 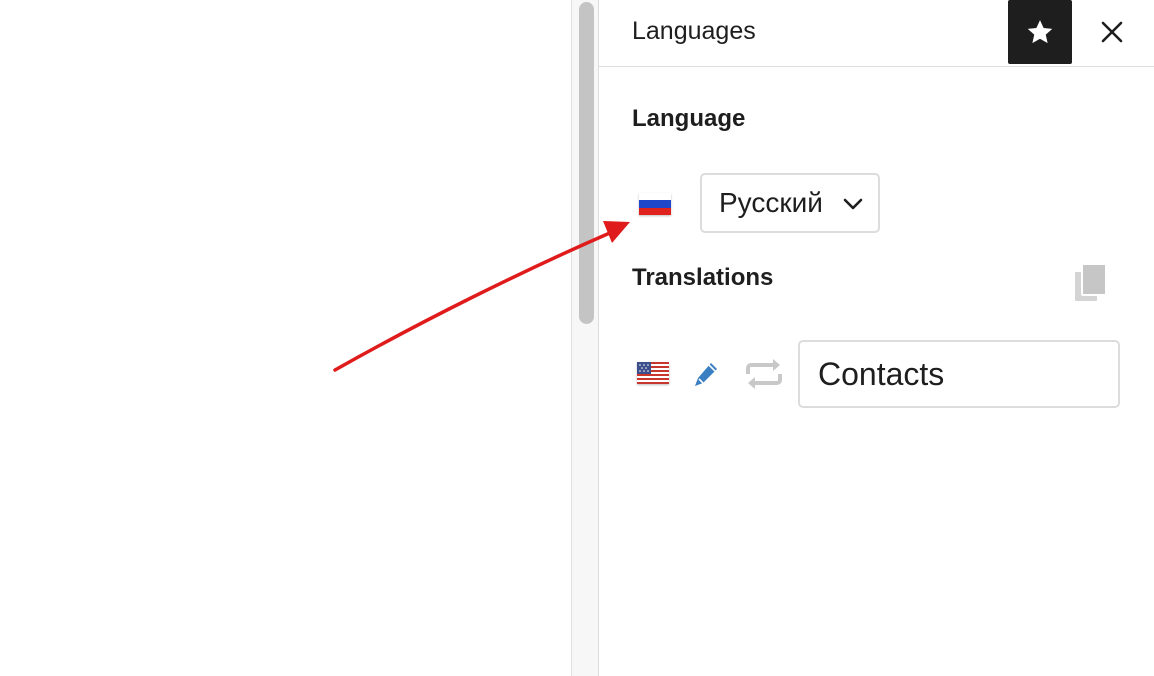 What do you see at coordinates (655, 204) in the screenshot?
I see `russia-flag-icon` at bounding box center [655, 204].